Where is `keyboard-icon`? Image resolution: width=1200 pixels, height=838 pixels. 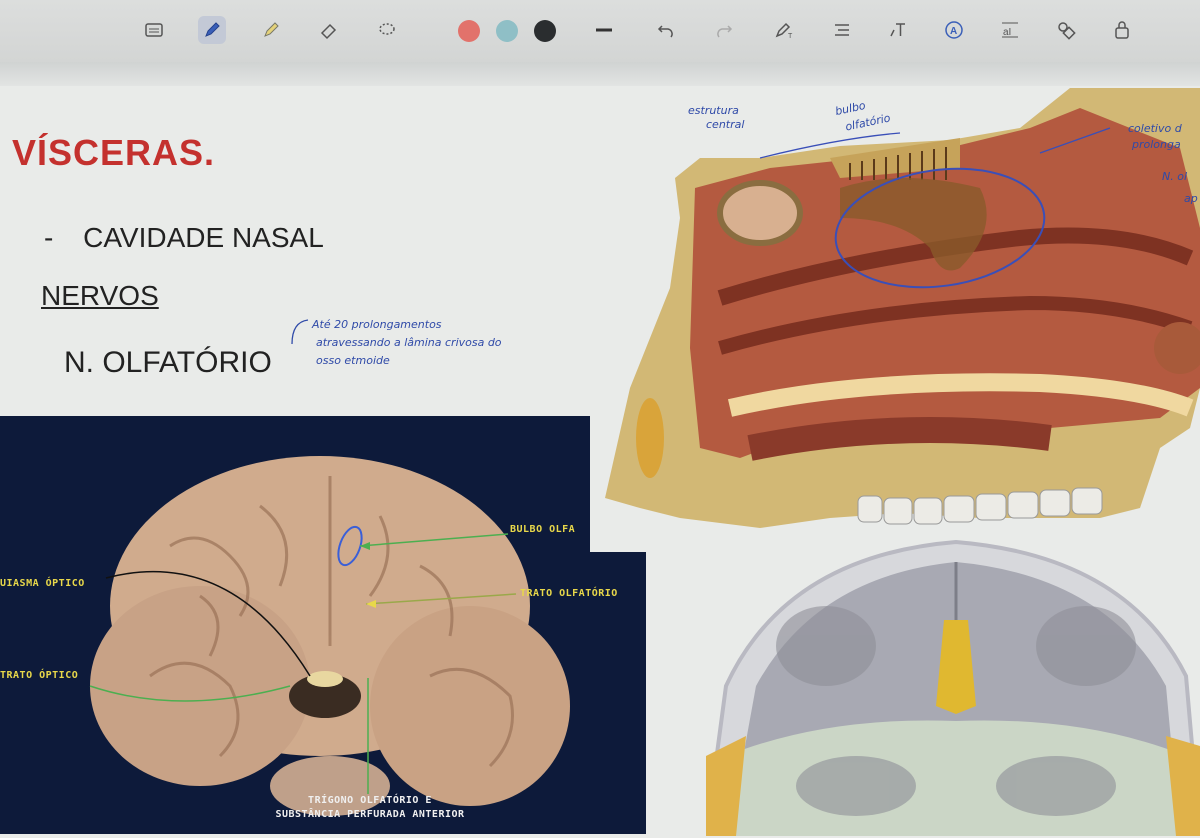 keyboard-icon is located at coordinates (154, 30).